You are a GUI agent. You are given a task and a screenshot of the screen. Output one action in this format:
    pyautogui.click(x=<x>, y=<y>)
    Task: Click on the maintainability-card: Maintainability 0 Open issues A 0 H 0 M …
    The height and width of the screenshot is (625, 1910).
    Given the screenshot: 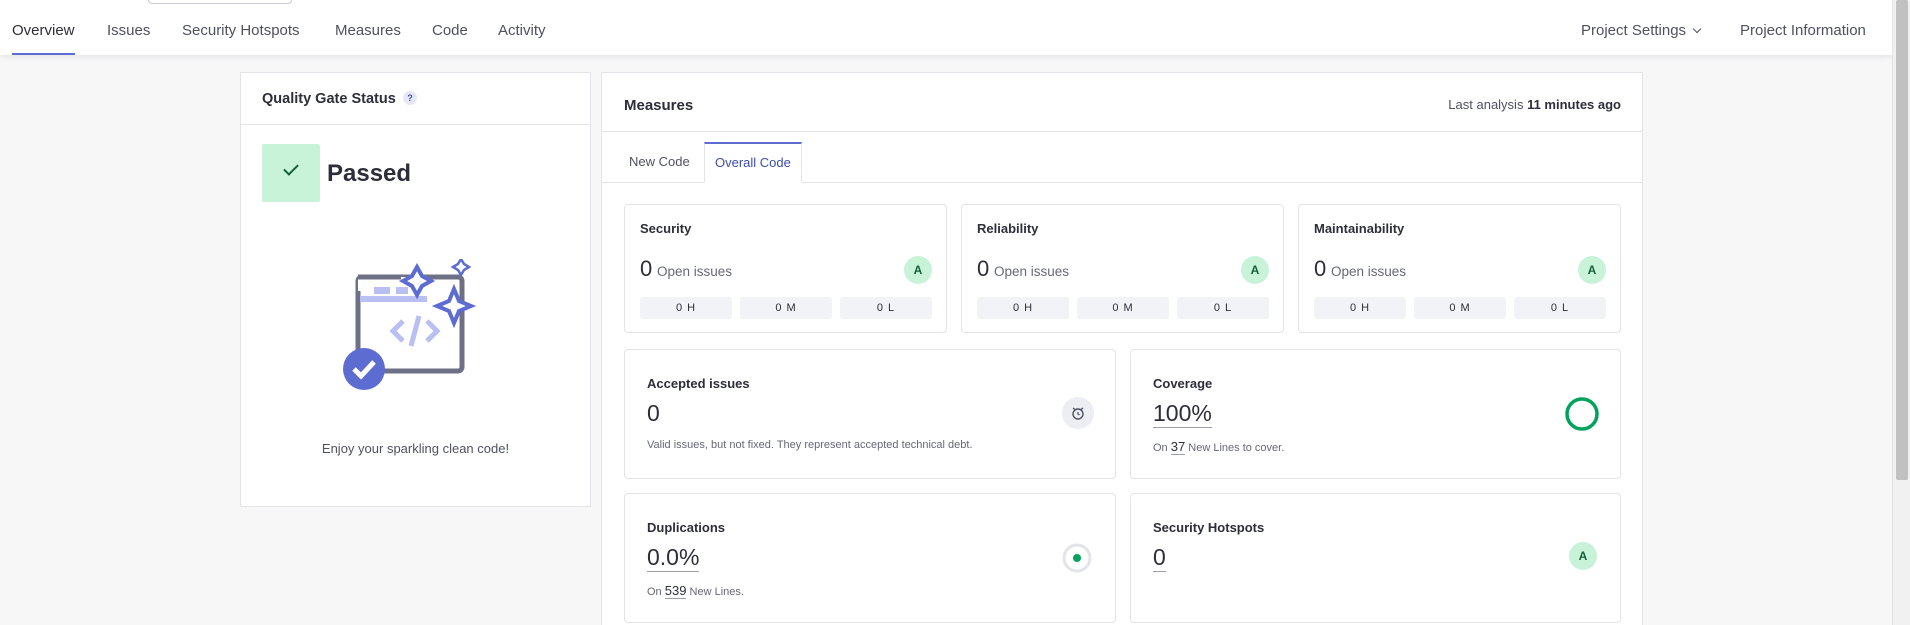 What is the action you would take?
    pyautogui.click(x=1459, y=268)
    